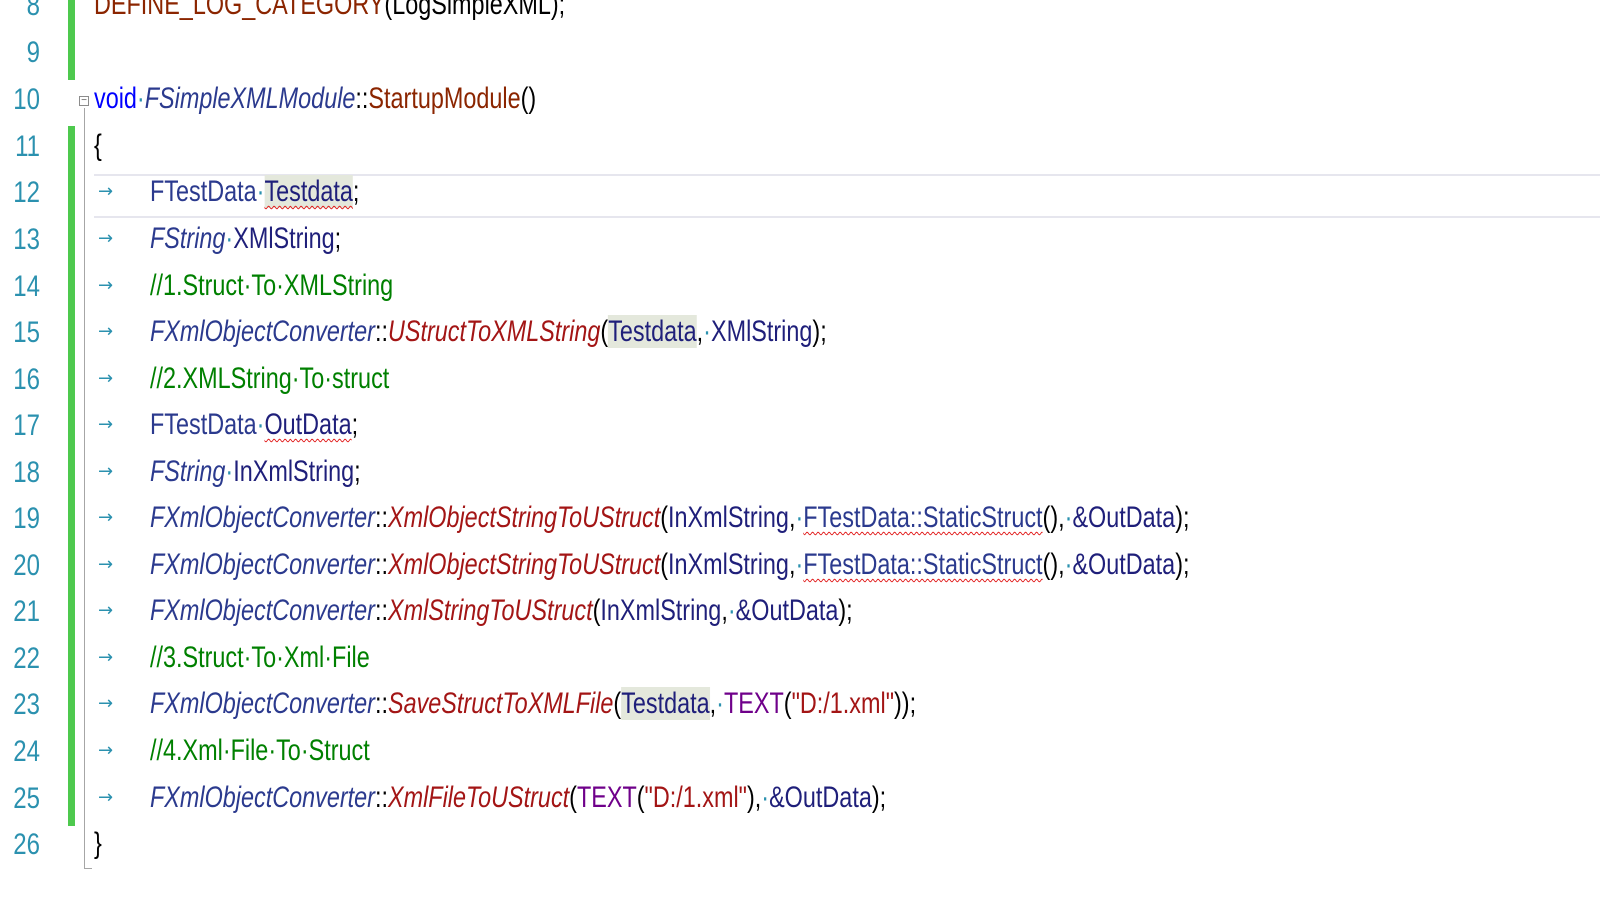 This screenshot has width=1600, height=900. I want to click on code-token: //1.Struct·To·XMLString, so click(272, 285).